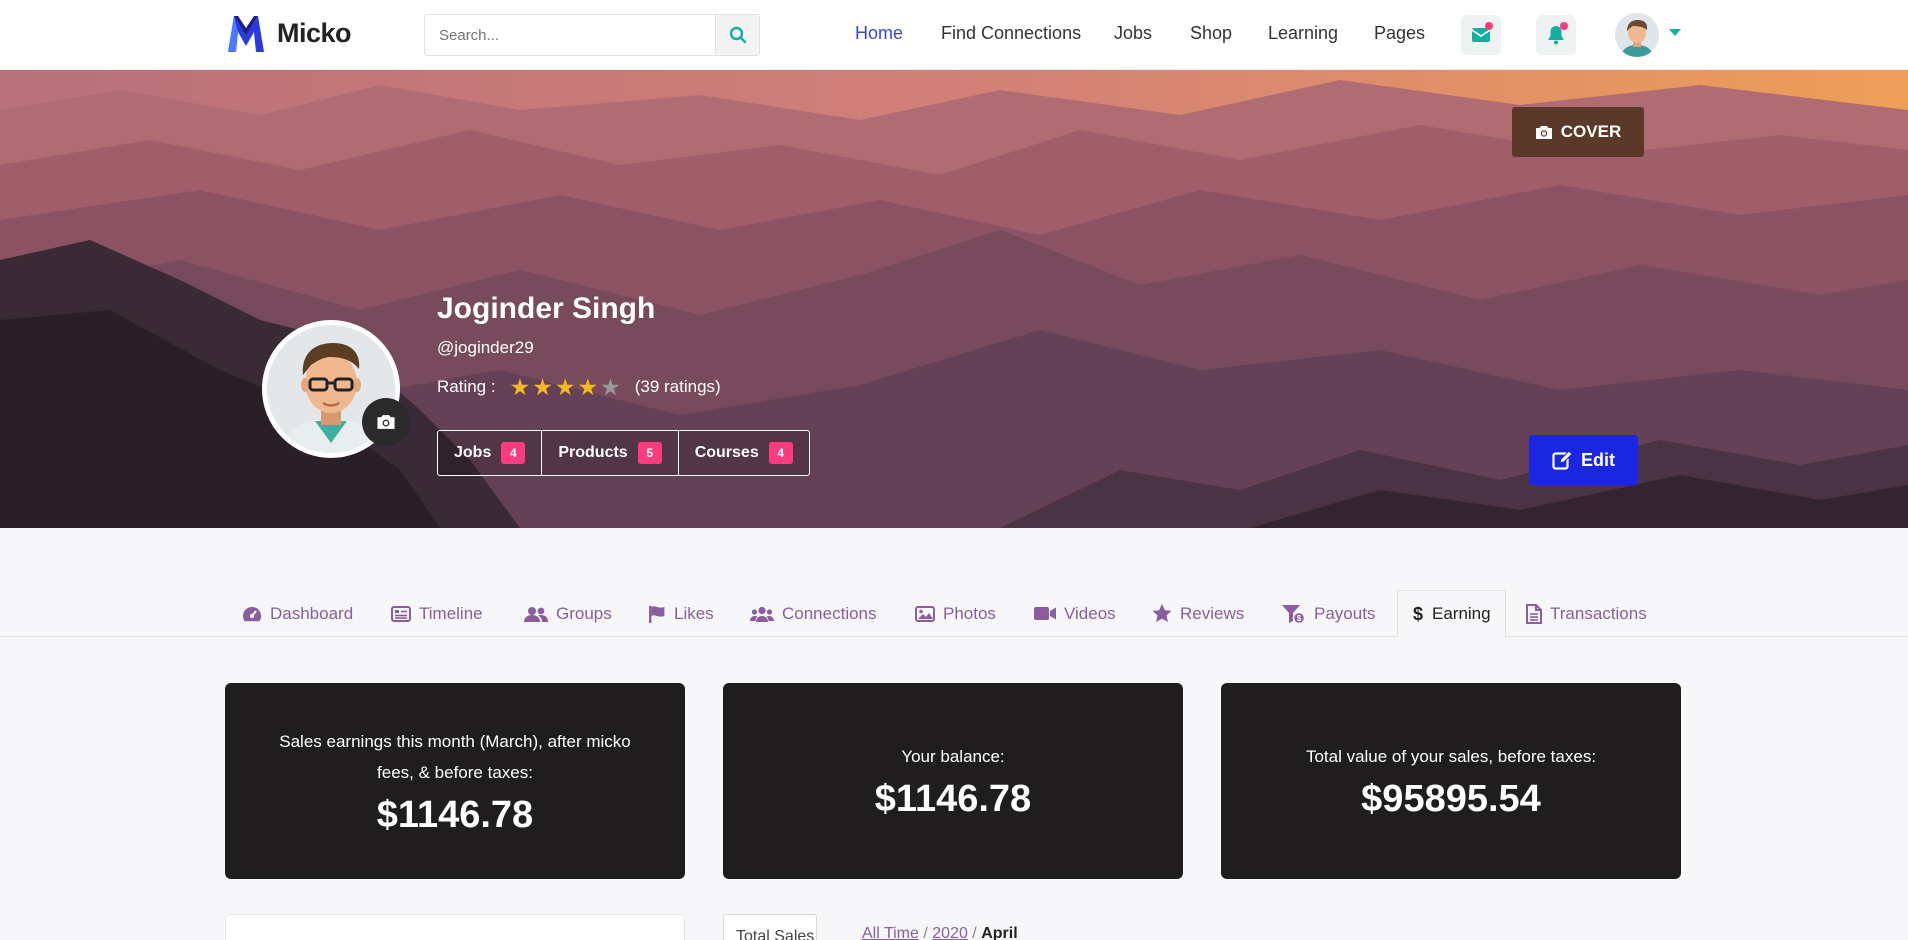 Image resolution: width=1908 pixels, height=940 pixels. Describe the element at coordinates (1598, 613) in the screenshot. I see `tab-label: Transactions` at that location.